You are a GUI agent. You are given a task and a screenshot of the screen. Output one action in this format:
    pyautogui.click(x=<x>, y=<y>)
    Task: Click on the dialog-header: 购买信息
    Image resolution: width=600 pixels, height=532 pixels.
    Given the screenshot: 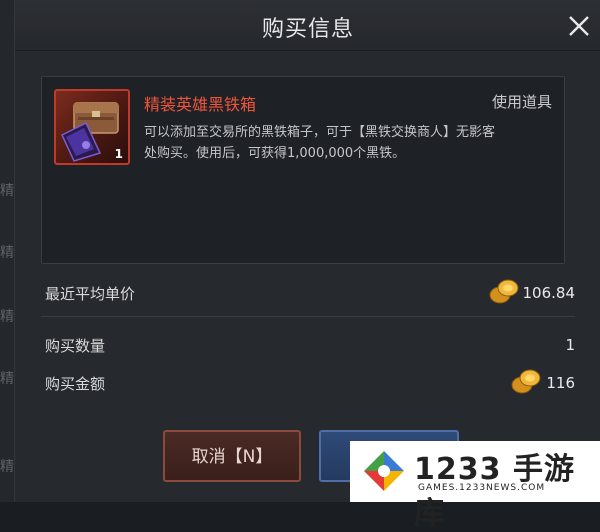 What is the action you would take?
    pyautogui.click(x=307, y=25)
    